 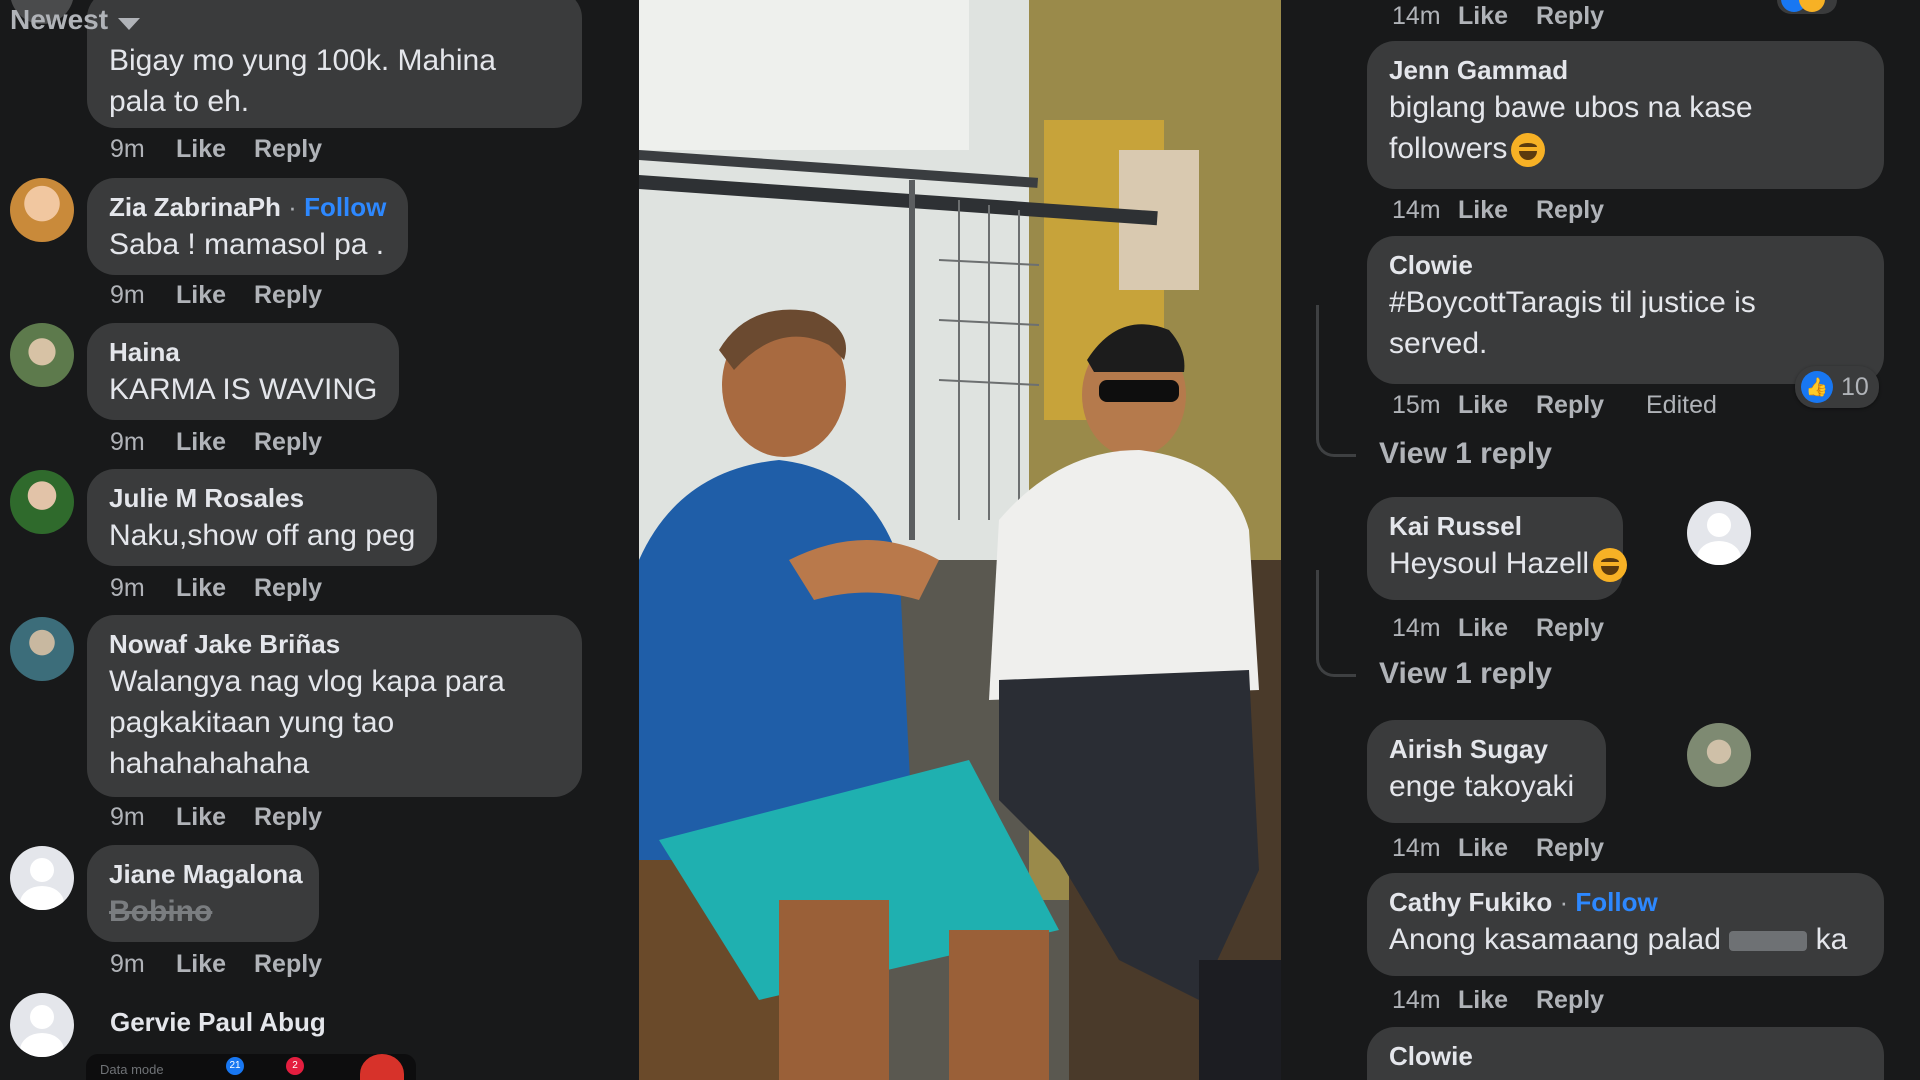 What do you see at coordinates (206, 874) in the screenshot?
I see `commenter-name: Jiane Magalona` at bounding box center [206, 874].